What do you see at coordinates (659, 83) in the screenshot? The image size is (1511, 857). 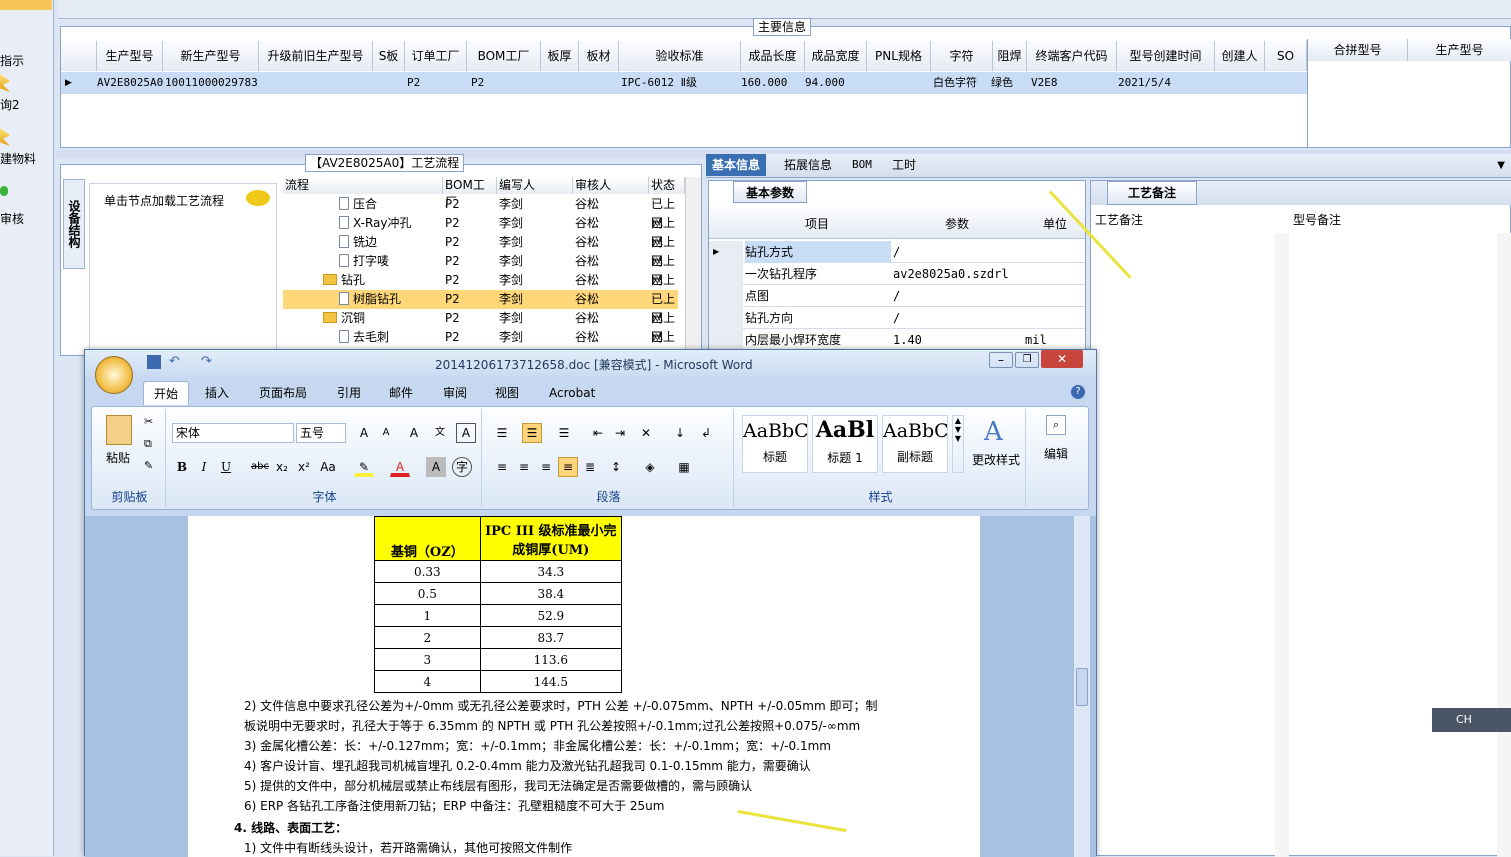 I see `cell-acceptance: IPC-6012 Ⅱ级` at bounding box center [659, 83].